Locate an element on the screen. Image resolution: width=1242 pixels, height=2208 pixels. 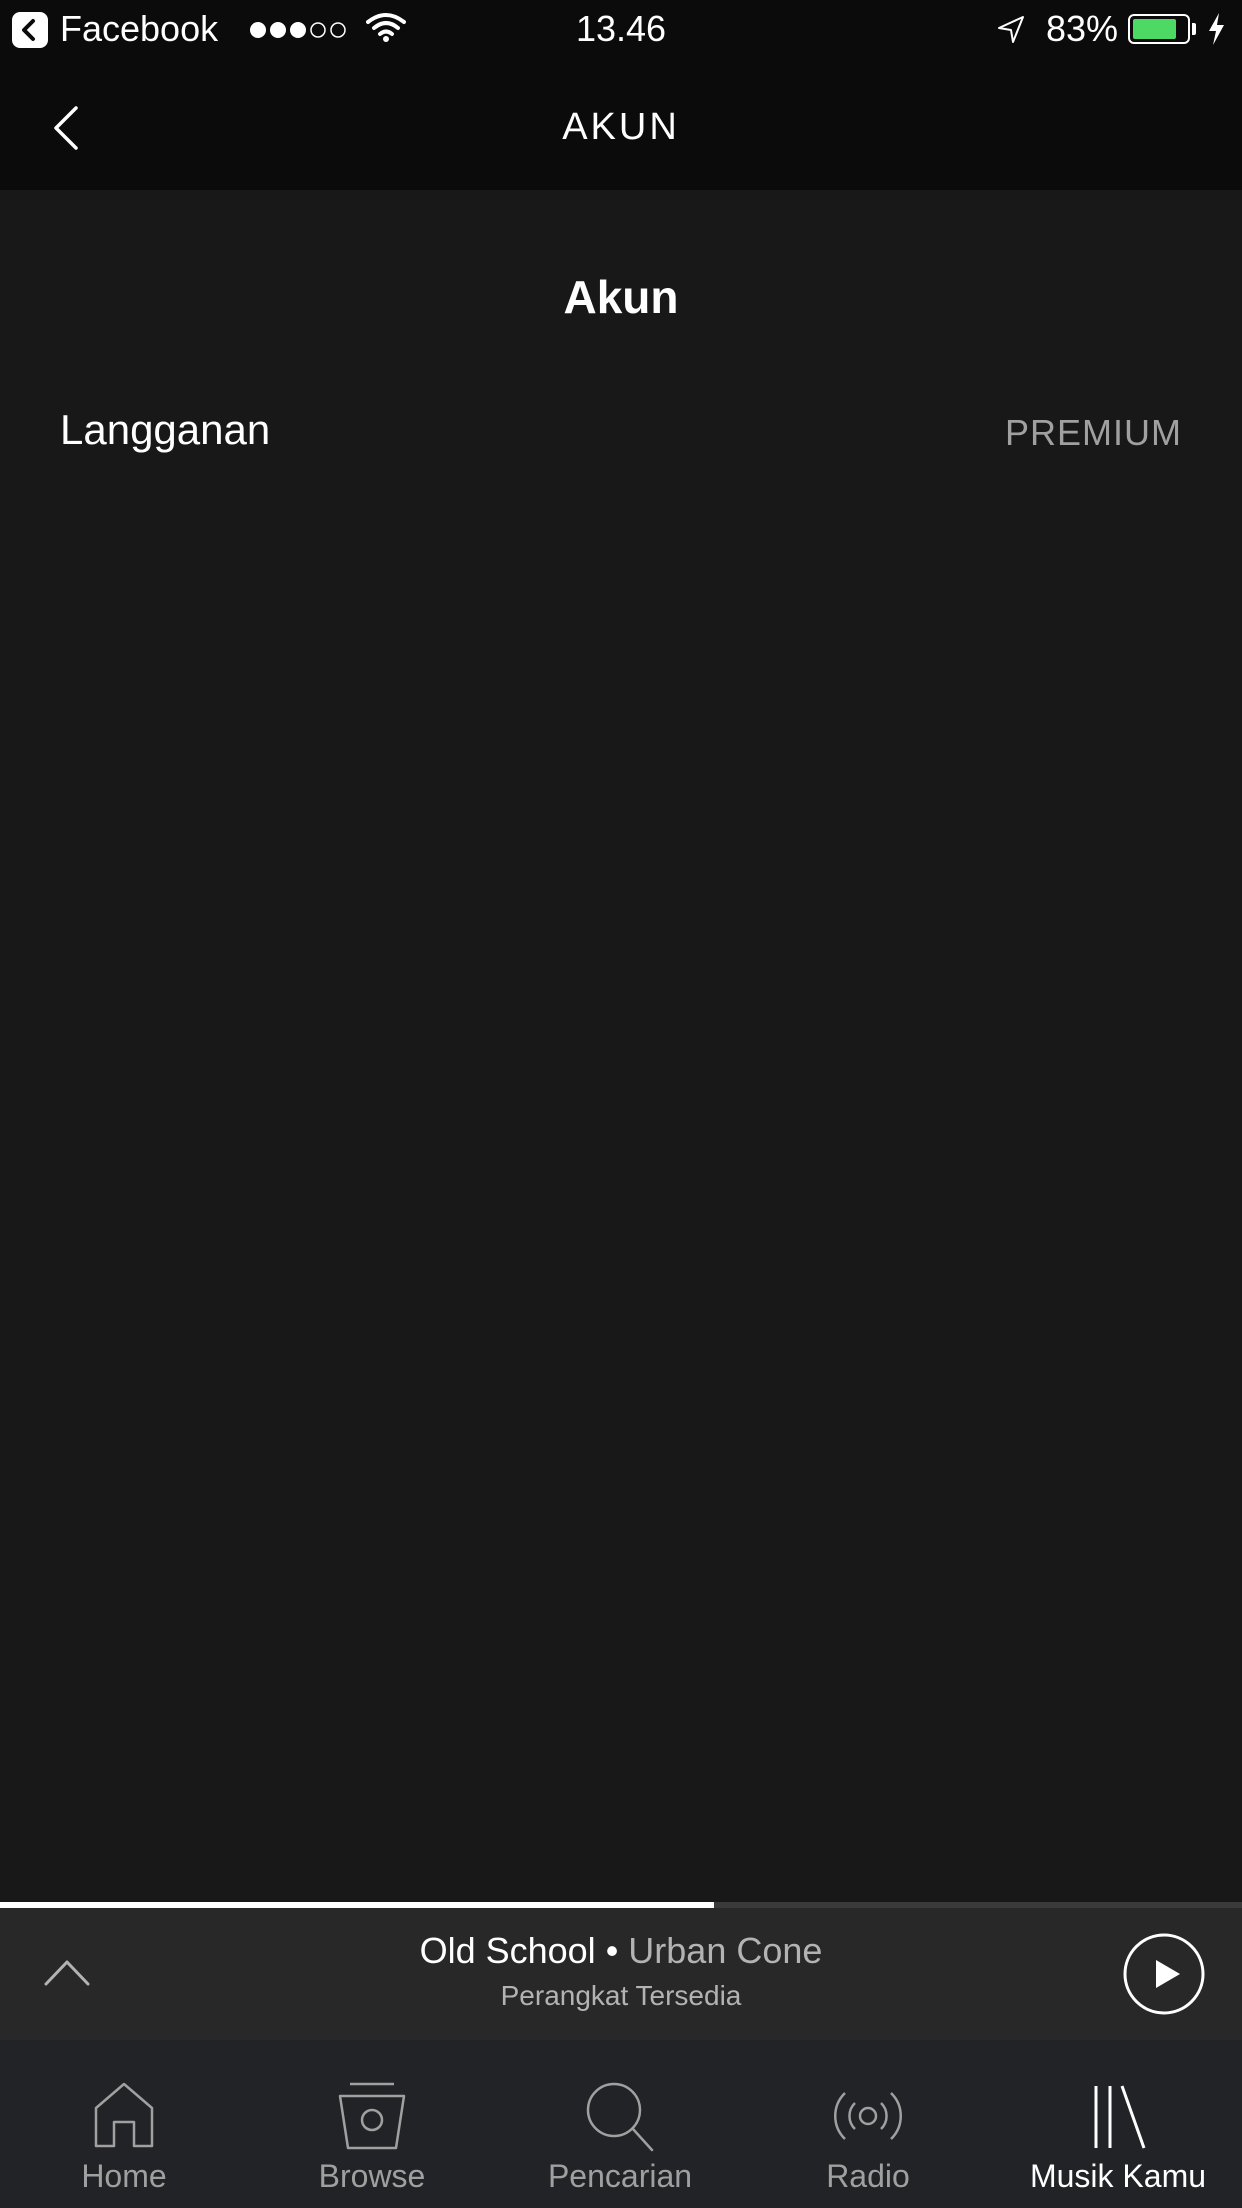
tab-home: Home is located at coordinates (124, 2124).